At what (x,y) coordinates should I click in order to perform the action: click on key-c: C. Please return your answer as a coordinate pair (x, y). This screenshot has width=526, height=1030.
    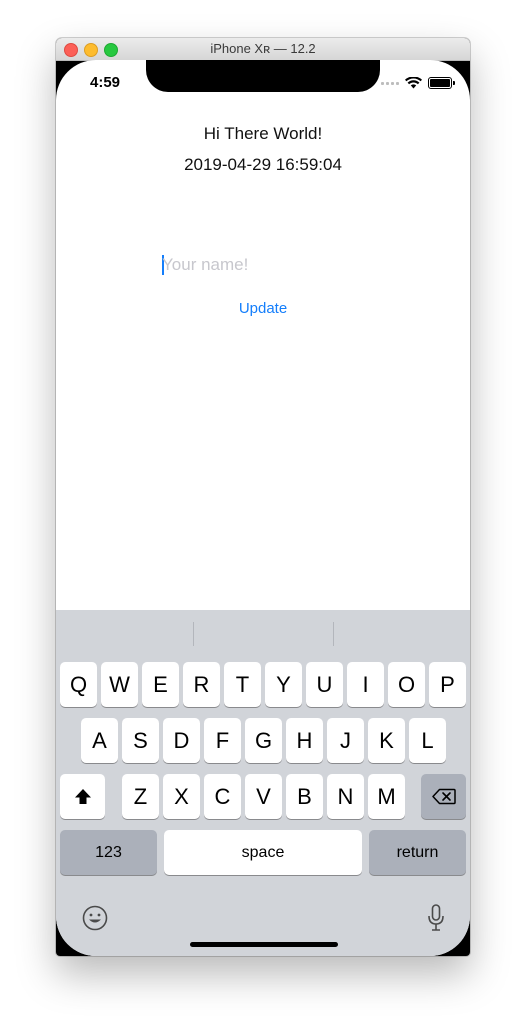
    Looking at the image, I should click on (222, 796).